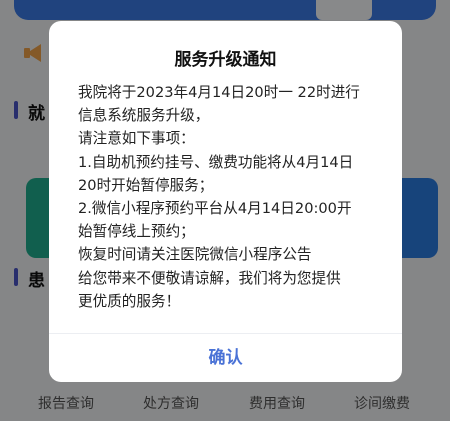 This screenshot has height=421, width=450. What do you see at coordinates (209, 278) in the screenshot?
I see `message-line: 给您带来不便敬请谅解，我们将为您提供` at bounding box center [209, 278].